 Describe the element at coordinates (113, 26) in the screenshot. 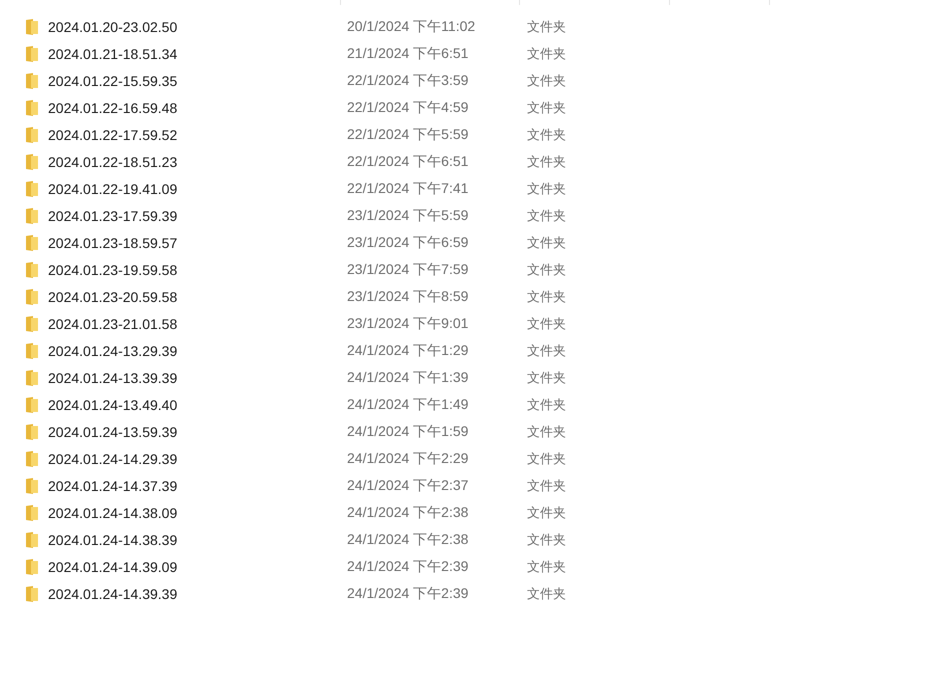

I see `folder-name: 2024.01.20-23.02.50` at that location.